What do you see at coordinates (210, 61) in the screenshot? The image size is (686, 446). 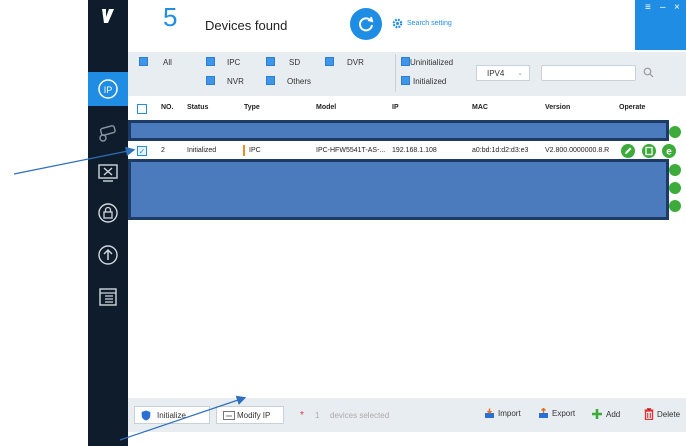 I see `filter-ipc-checkbox` at bounding box center [210, 61].